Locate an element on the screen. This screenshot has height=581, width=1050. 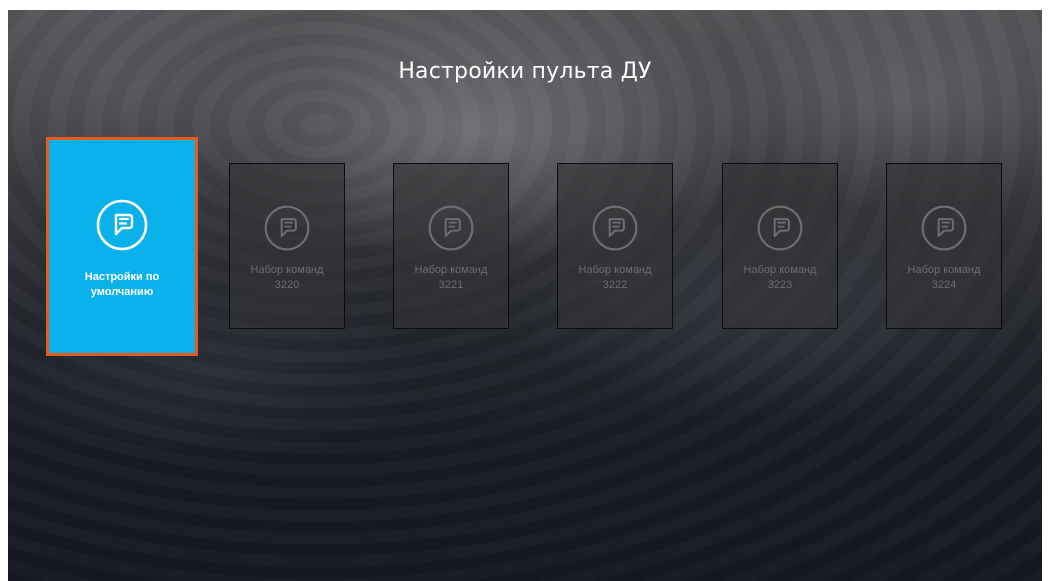
card-command-set-3220: Набор команд 3220 is located at coordinates (287, 246).